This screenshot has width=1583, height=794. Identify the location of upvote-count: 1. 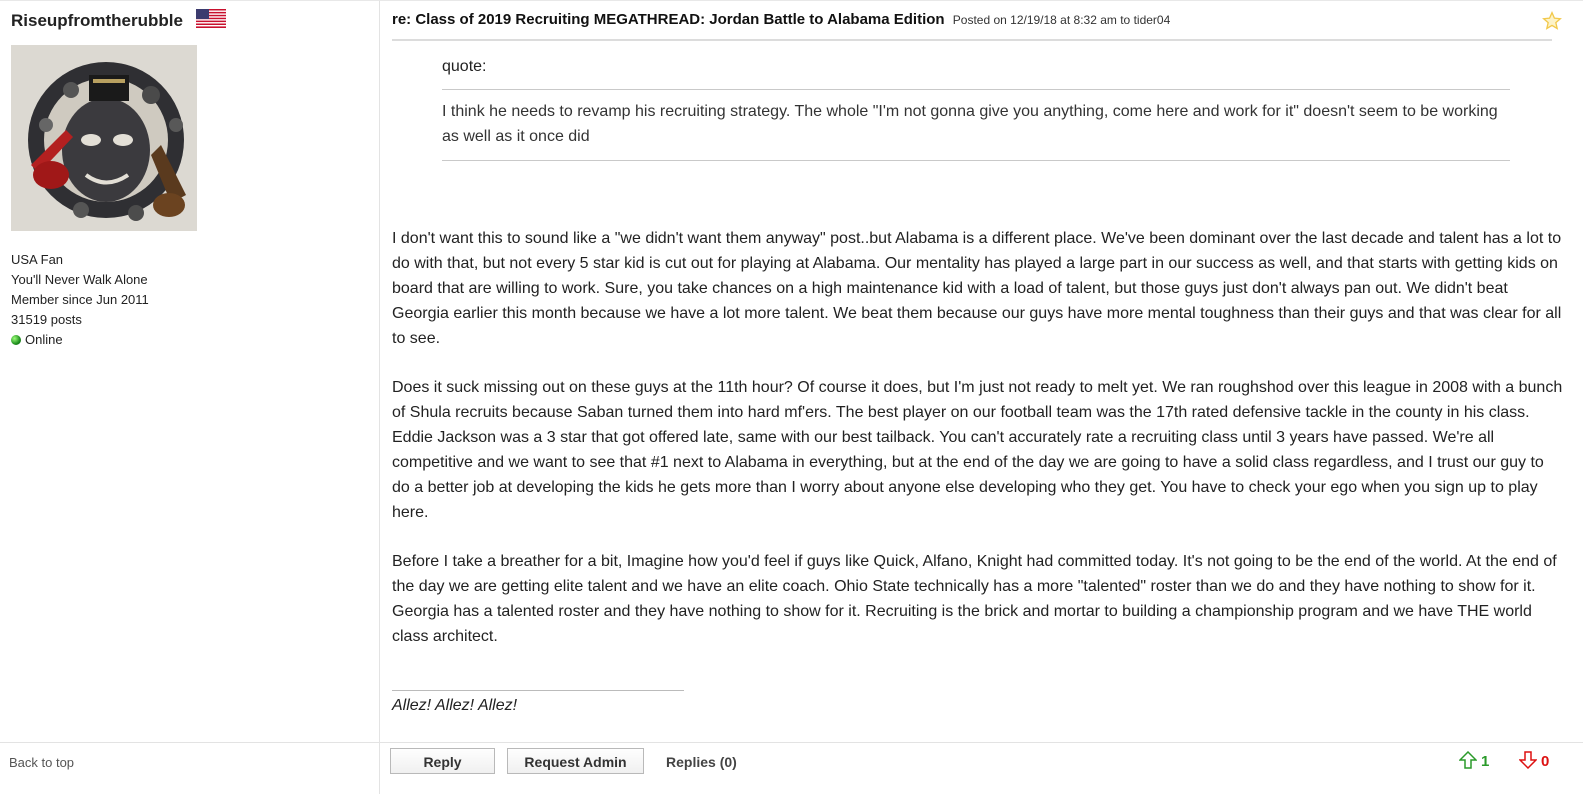
(1485, 761).